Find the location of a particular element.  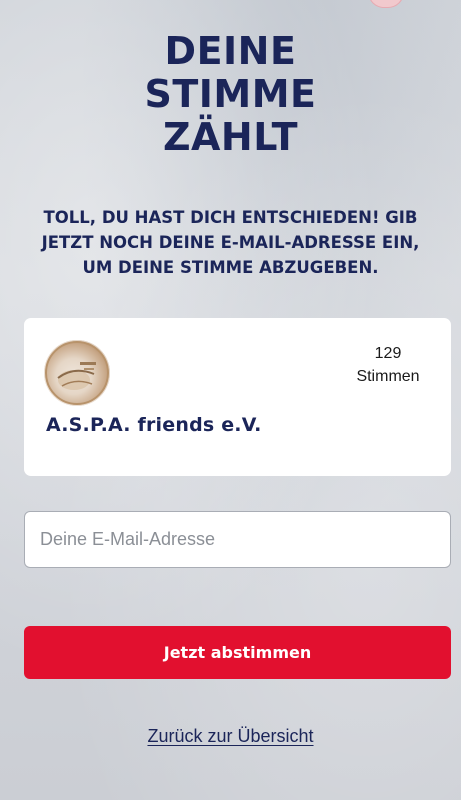

vote-count-label: Stimmen is located at coordinates (388, 376).